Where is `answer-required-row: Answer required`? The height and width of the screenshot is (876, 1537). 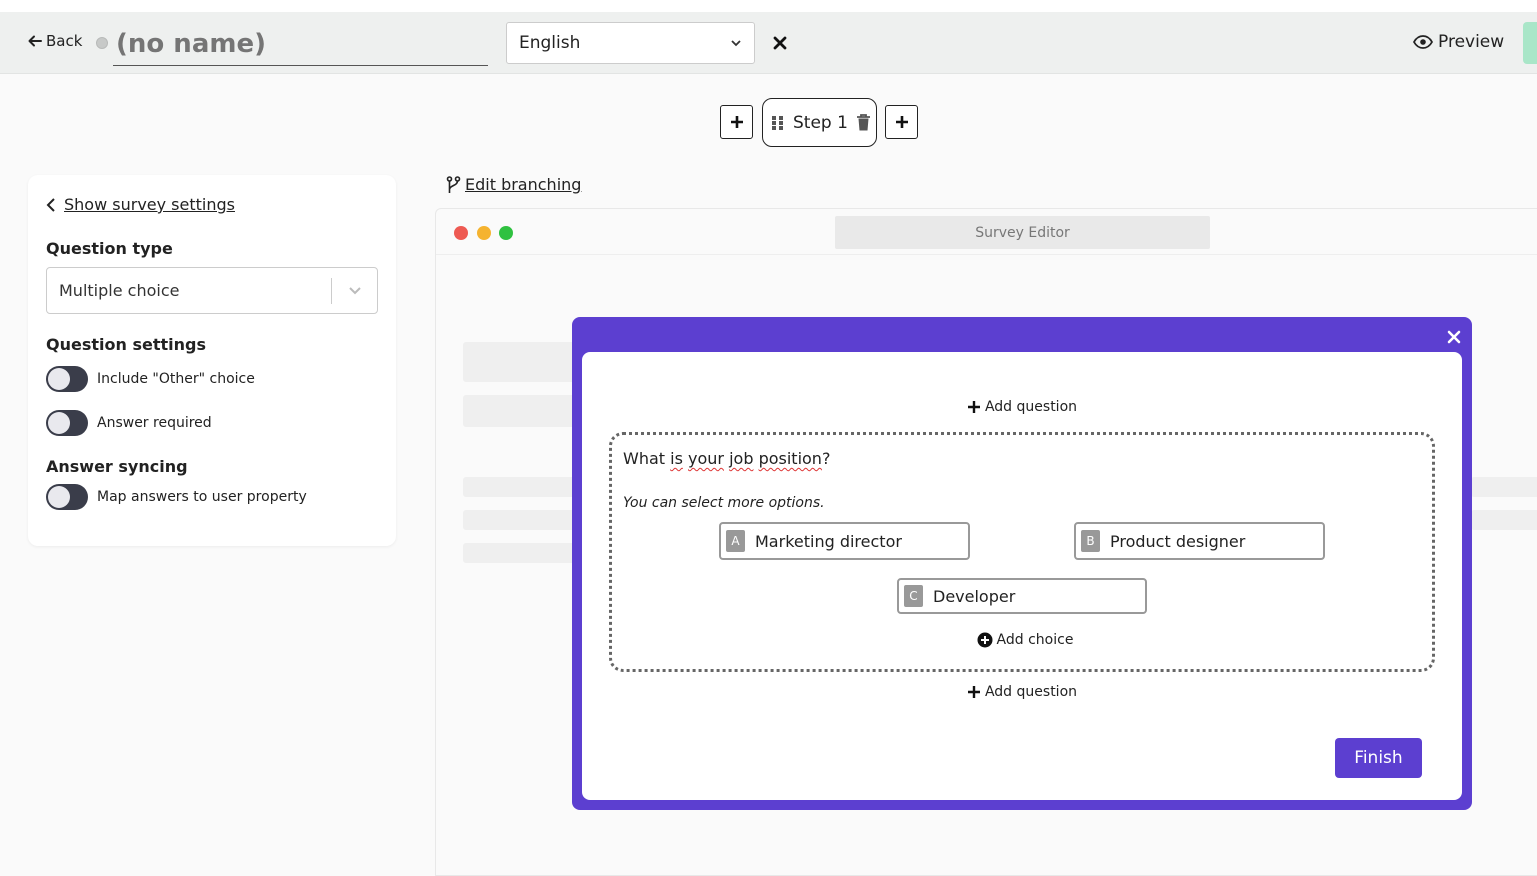 answer-required-row: Answer required is located at coordinates (129, 423).